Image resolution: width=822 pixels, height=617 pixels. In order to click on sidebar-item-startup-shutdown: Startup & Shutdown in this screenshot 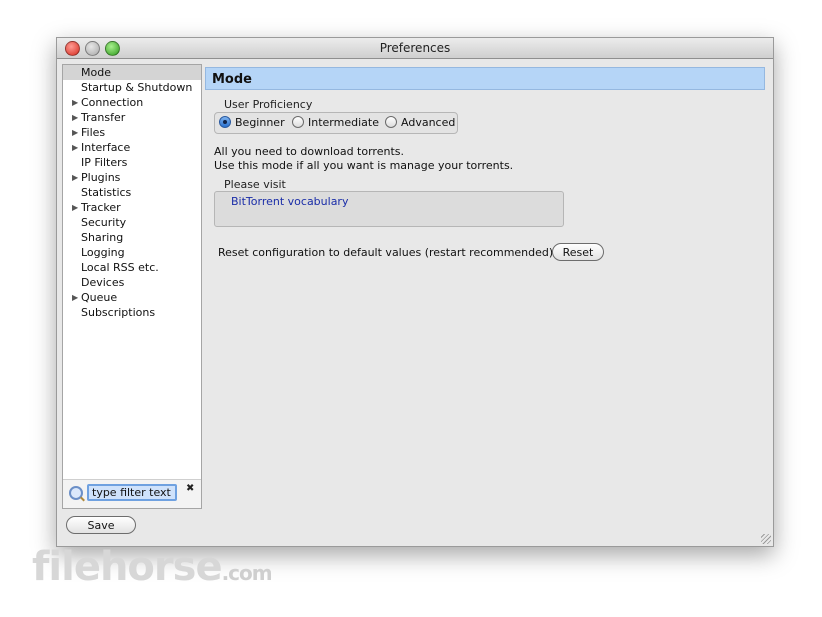, I will do `click(132, 87)`.